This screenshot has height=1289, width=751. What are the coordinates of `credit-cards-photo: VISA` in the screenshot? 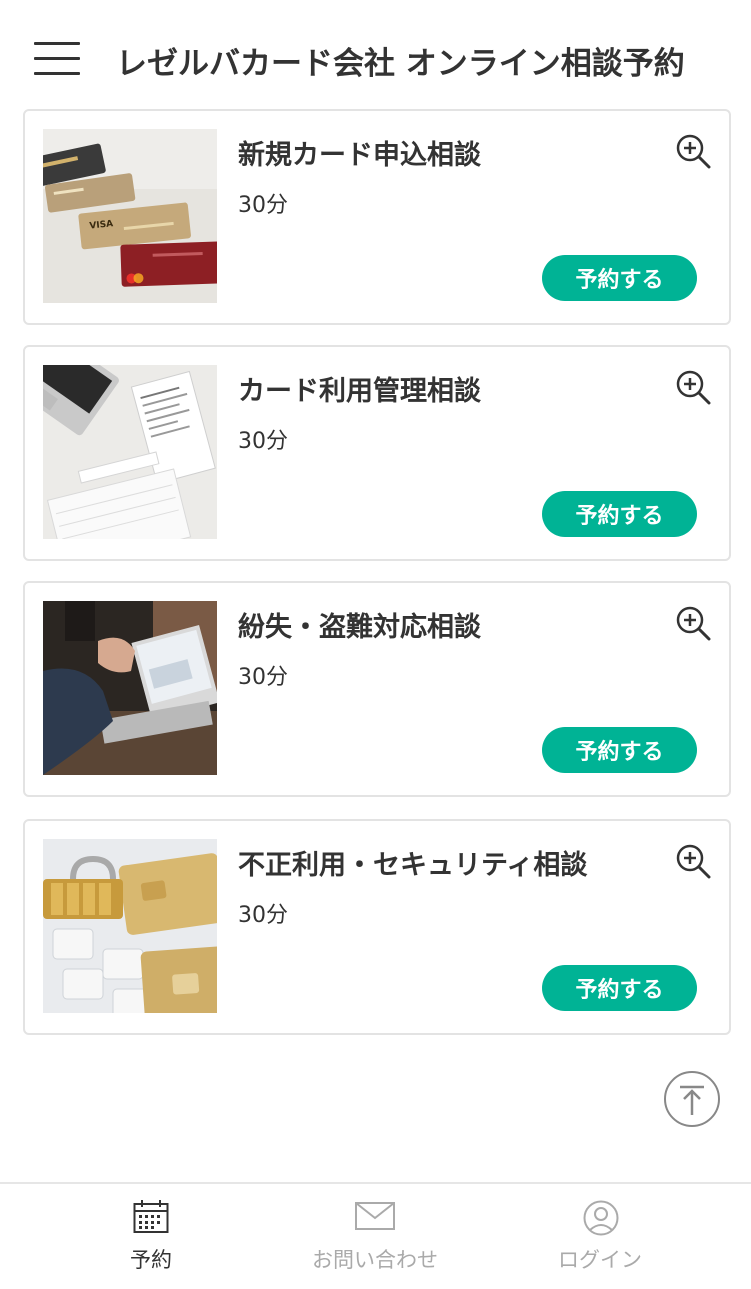 It's located at (130, 216).